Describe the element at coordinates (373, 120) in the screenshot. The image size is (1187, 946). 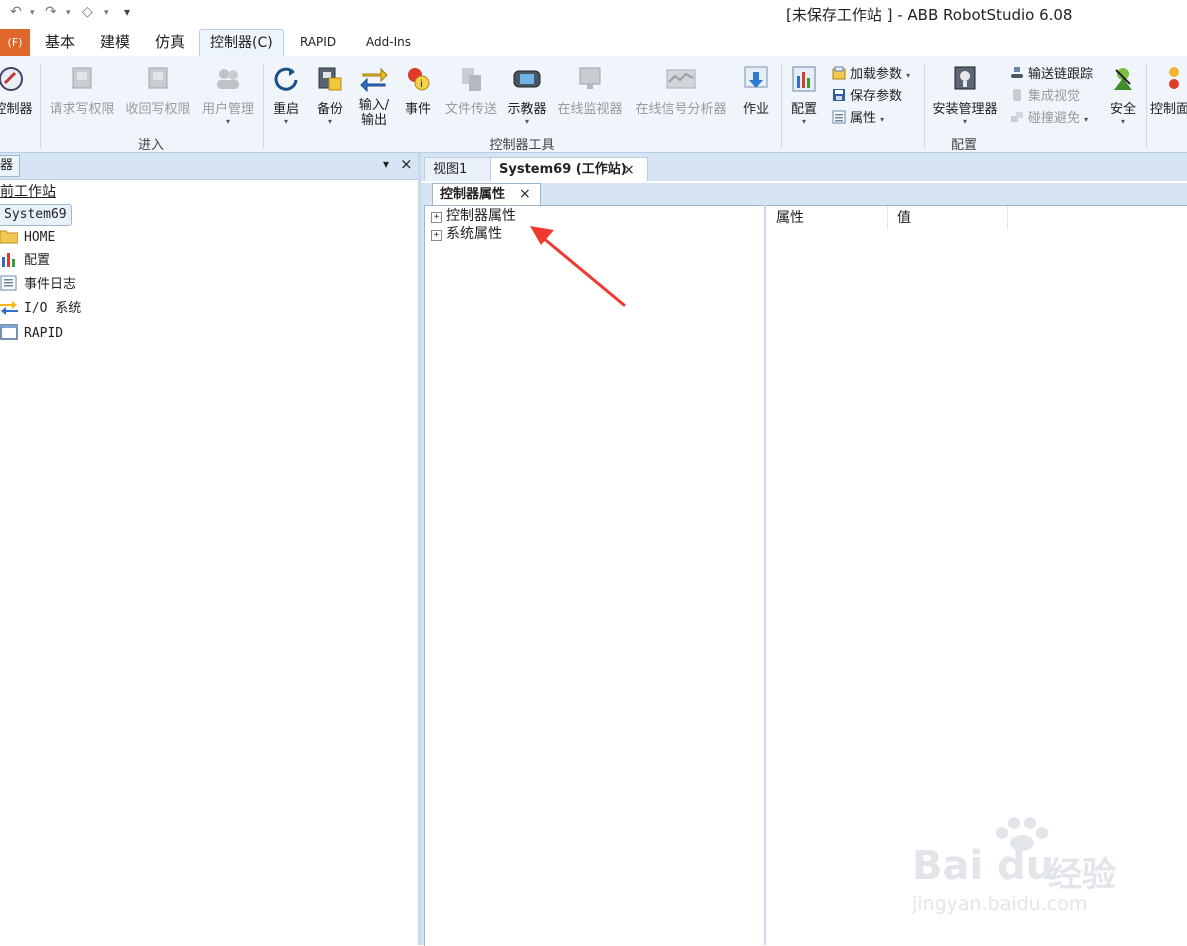
I see `io-label-line2: 输出` at that location.